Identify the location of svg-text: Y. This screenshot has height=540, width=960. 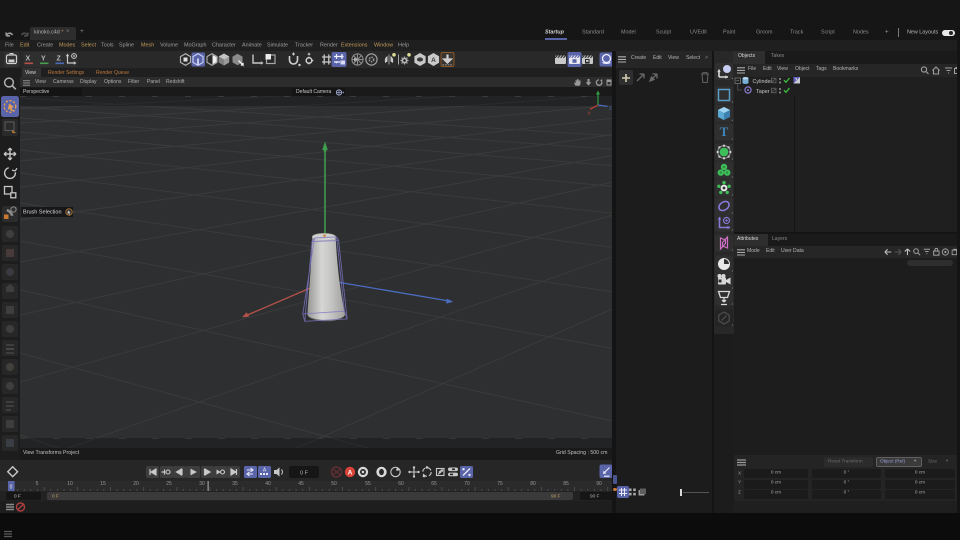
(43, 59).